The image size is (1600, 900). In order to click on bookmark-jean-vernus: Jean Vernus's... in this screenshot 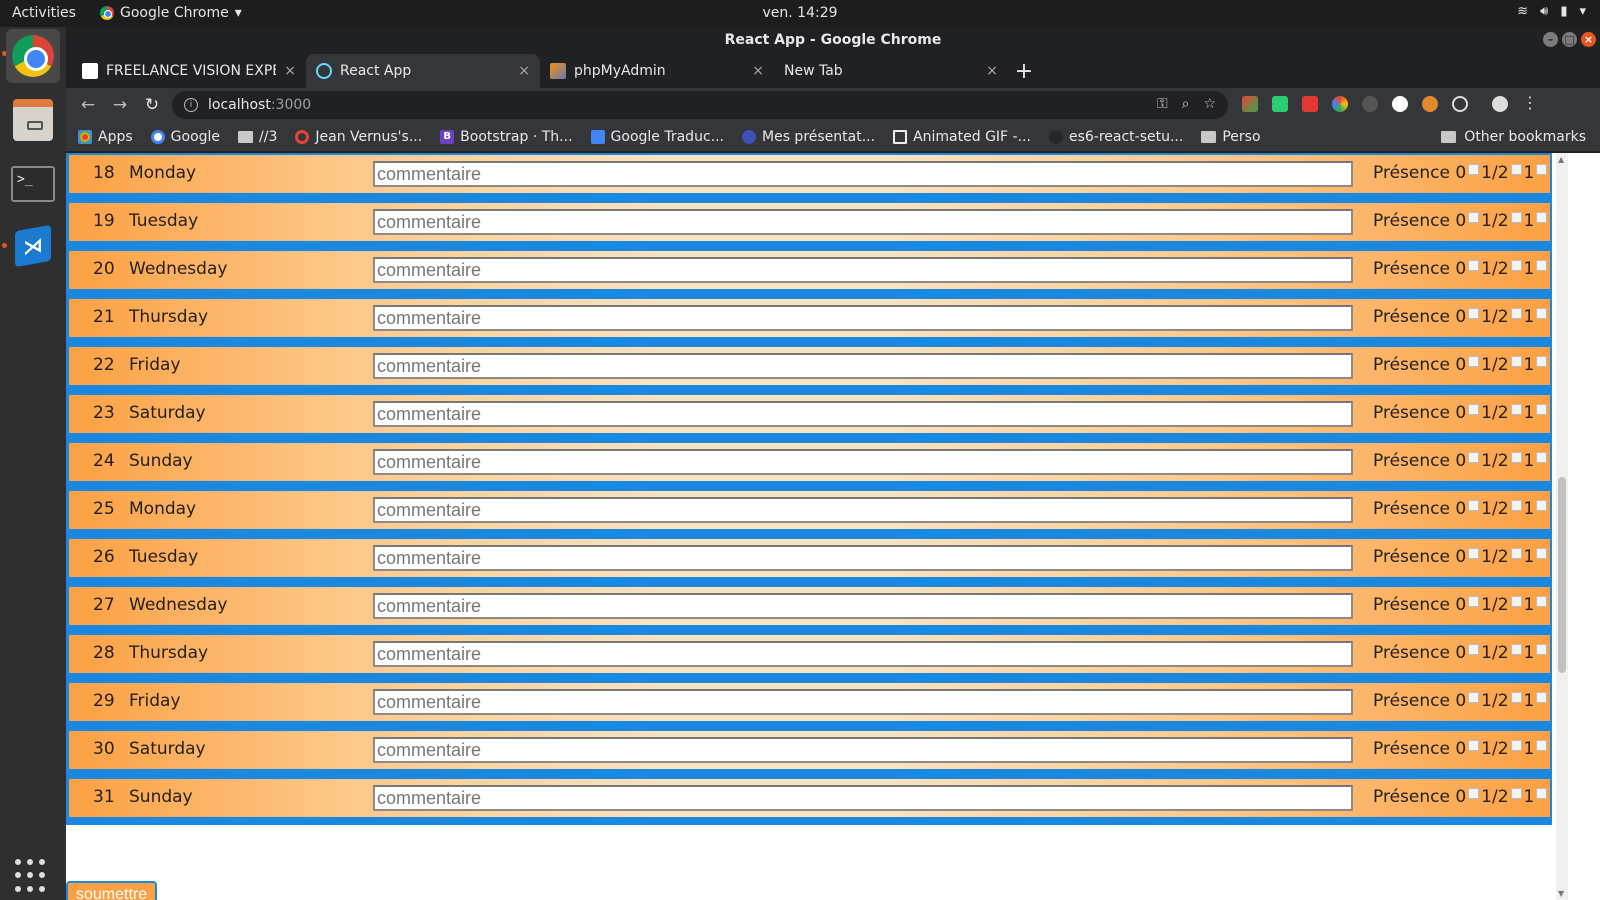, I will do `click(358, 137)`.